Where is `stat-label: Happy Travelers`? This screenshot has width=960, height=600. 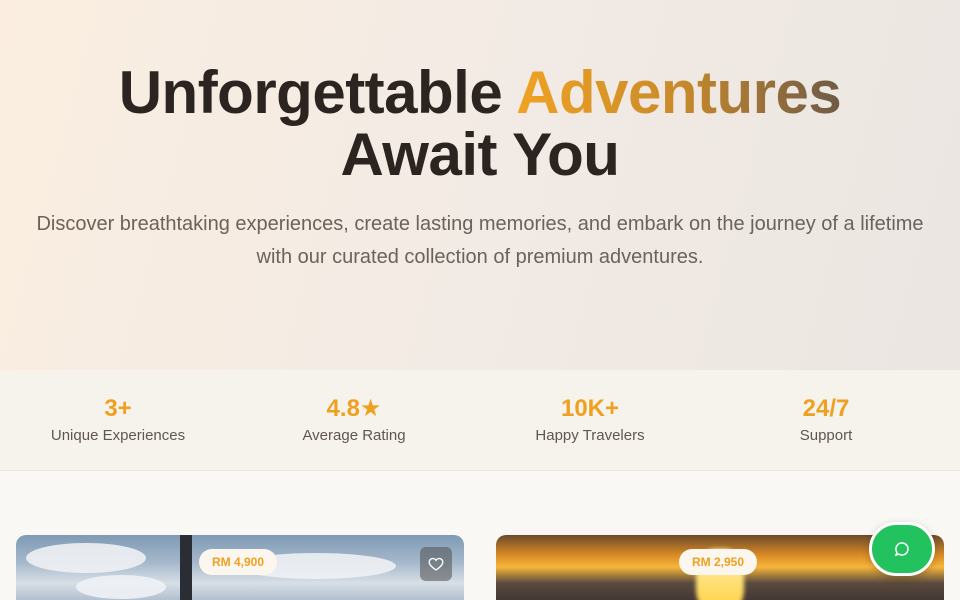 stat-label: Happy Travelers is located at coordinates (590, 435).